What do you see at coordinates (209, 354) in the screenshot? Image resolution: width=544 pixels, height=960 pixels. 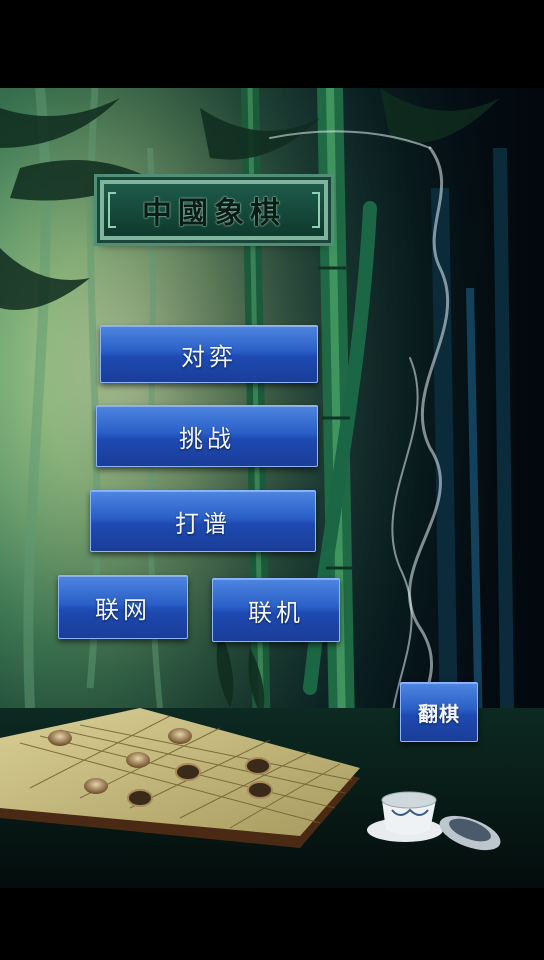 I see `duiyi-button: 对弈` at bounding box center [209, 354].